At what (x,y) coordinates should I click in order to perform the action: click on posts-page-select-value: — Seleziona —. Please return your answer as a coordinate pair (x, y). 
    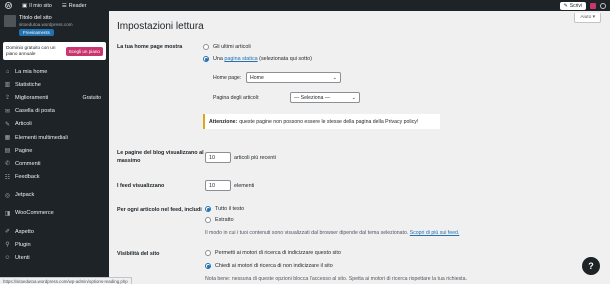
    Looking at the image, I should click on (312, 97).